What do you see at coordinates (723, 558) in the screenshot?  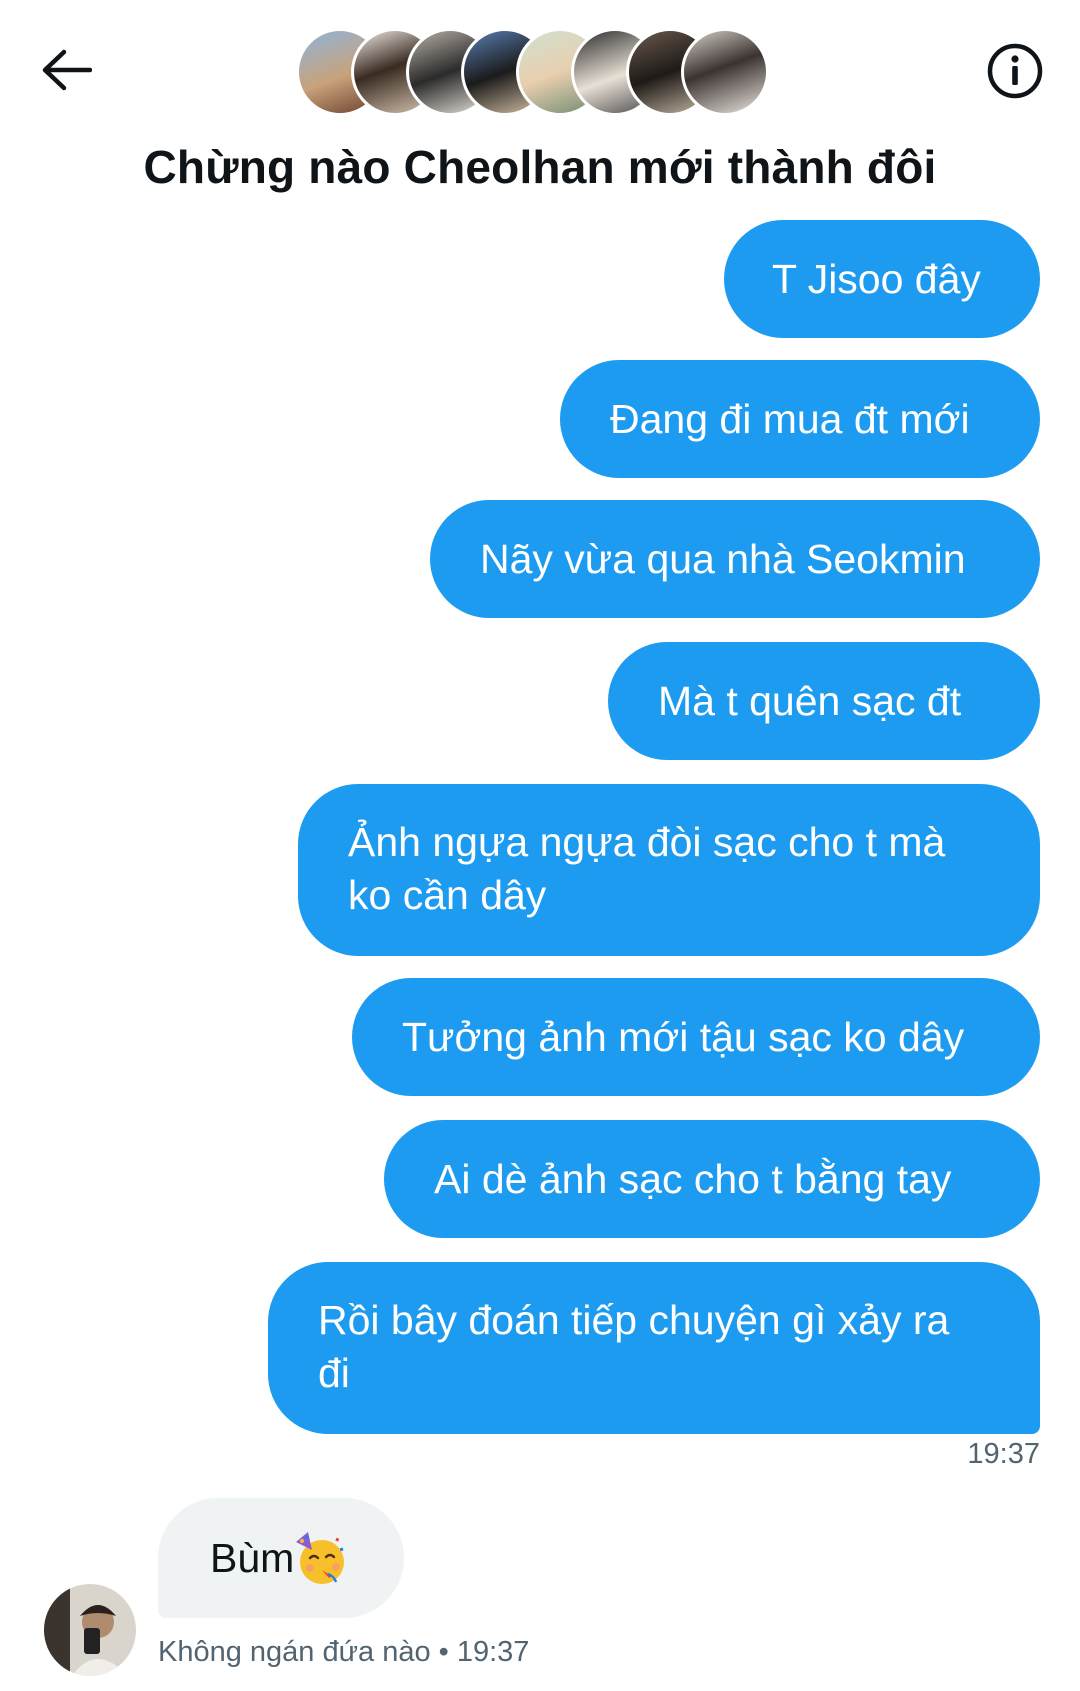 I see `message-text: Nãy vừa qua nhà Seokmin` at bounding box center [723, 558].